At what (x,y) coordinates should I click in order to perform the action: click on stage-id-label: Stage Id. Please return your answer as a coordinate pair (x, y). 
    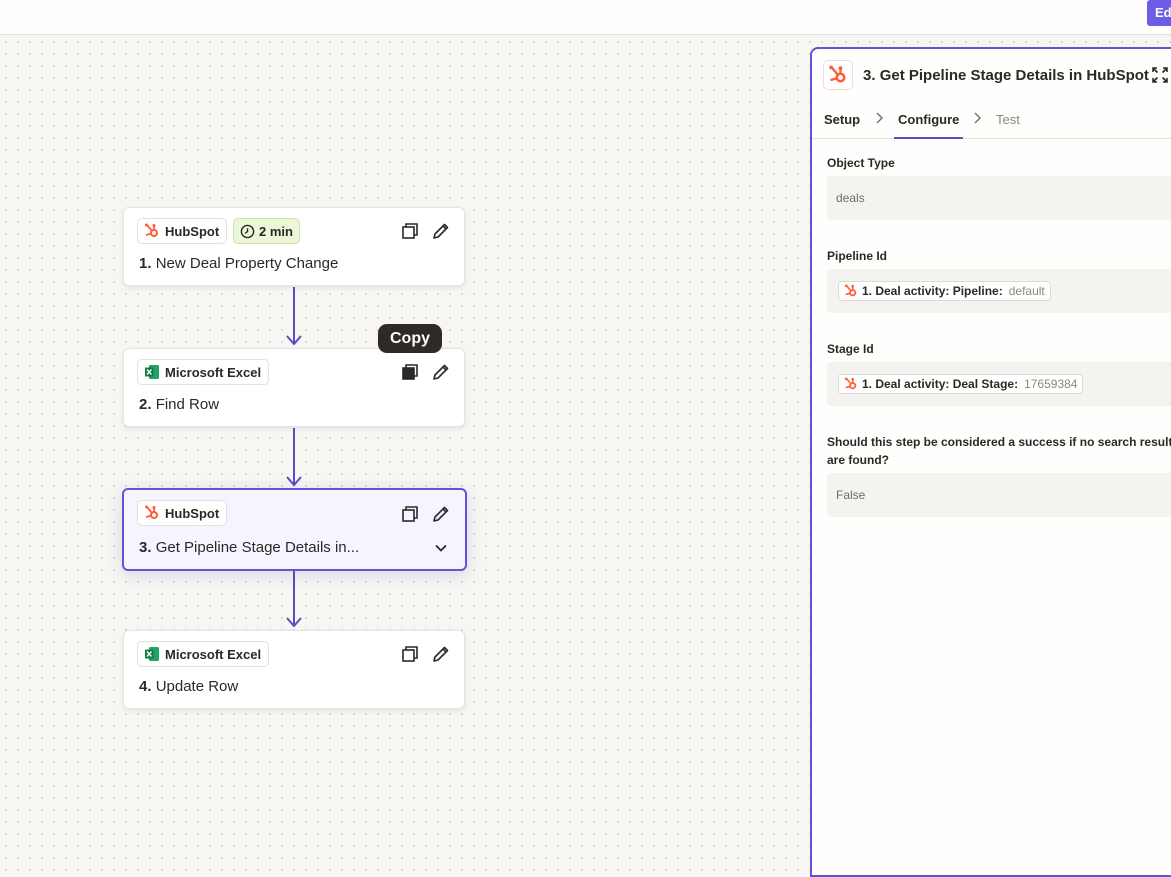
    Looking at the image, I should click on (850, 349).